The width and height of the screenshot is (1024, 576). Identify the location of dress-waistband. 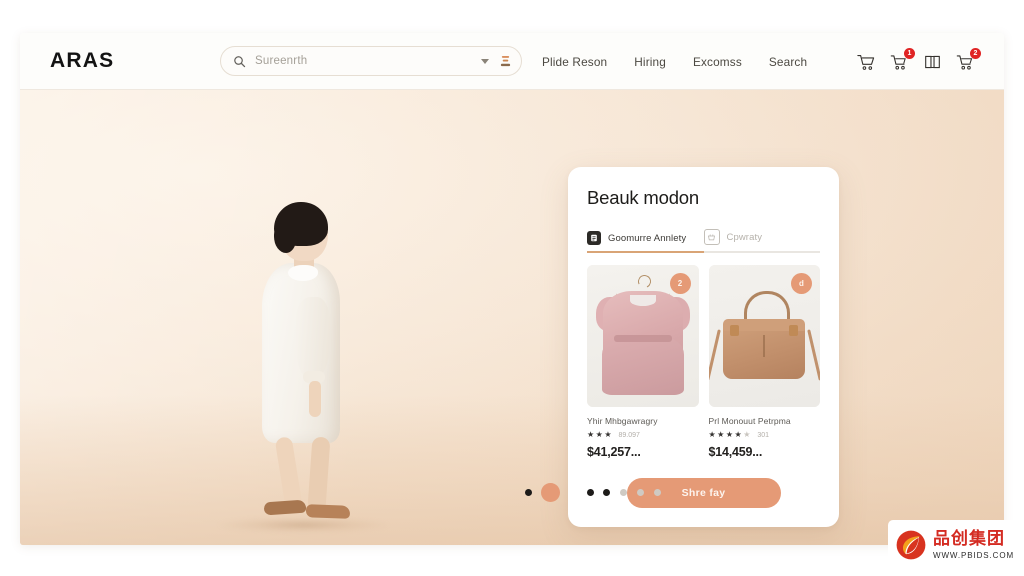
(642, 338).